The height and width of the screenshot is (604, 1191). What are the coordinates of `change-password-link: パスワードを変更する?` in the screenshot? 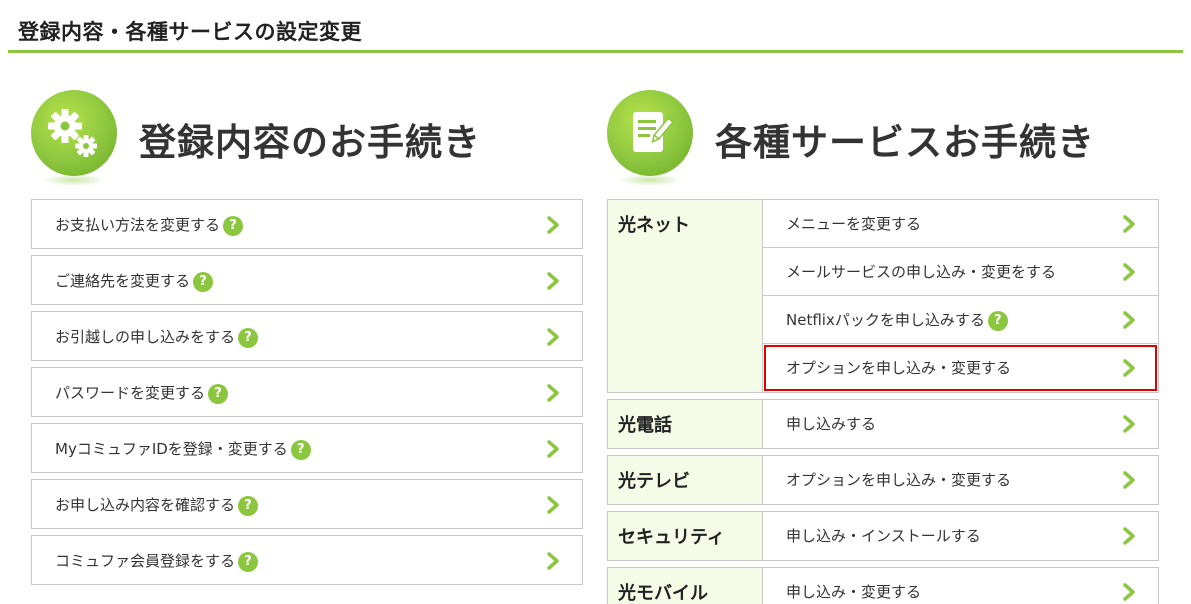 It's located at (307, 392).